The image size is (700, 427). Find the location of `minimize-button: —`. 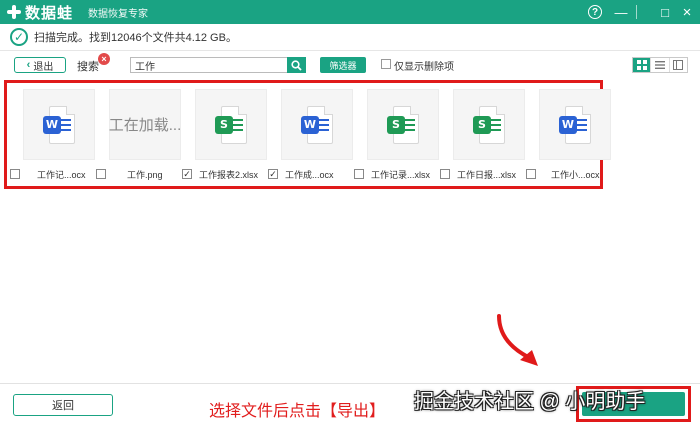

minimize-button: — is located at coordinates (621, 12).